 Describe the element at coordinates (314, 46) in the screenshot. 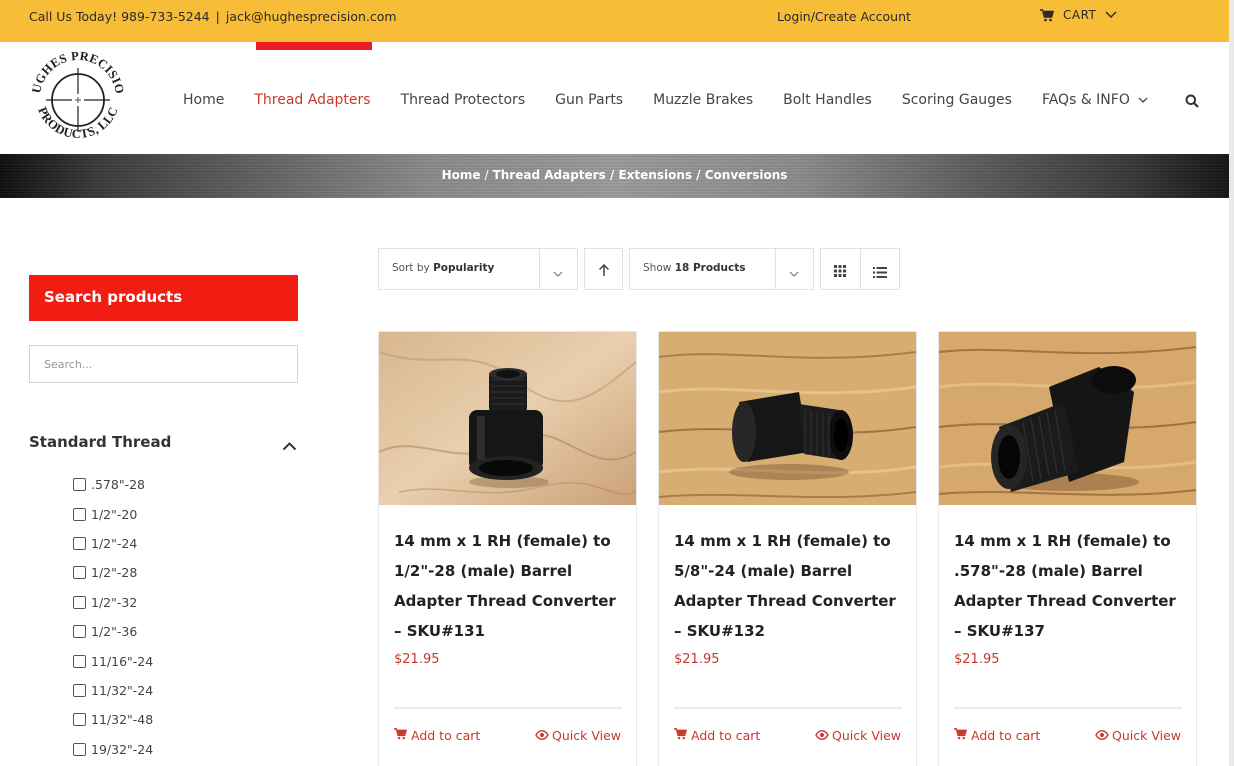

I see `active-nav-indicator` at that location.